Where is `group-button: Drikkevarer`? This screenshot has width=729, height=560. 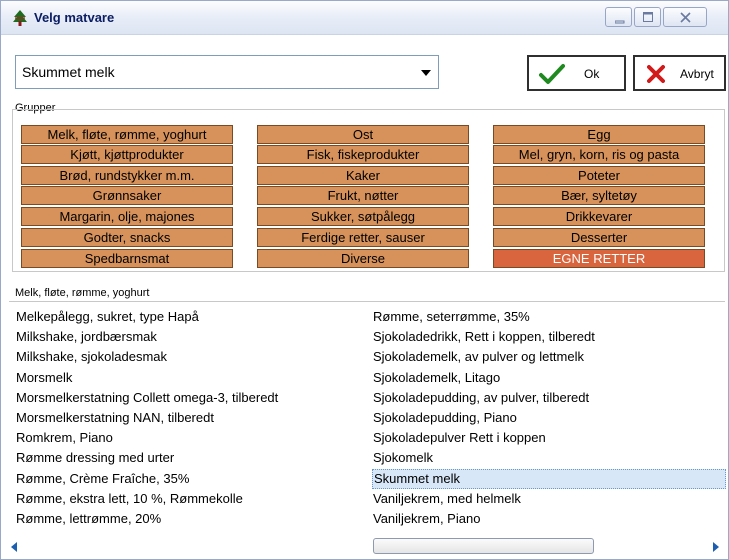
group-button: Drikkevarer is located at coordinates (599, 216).